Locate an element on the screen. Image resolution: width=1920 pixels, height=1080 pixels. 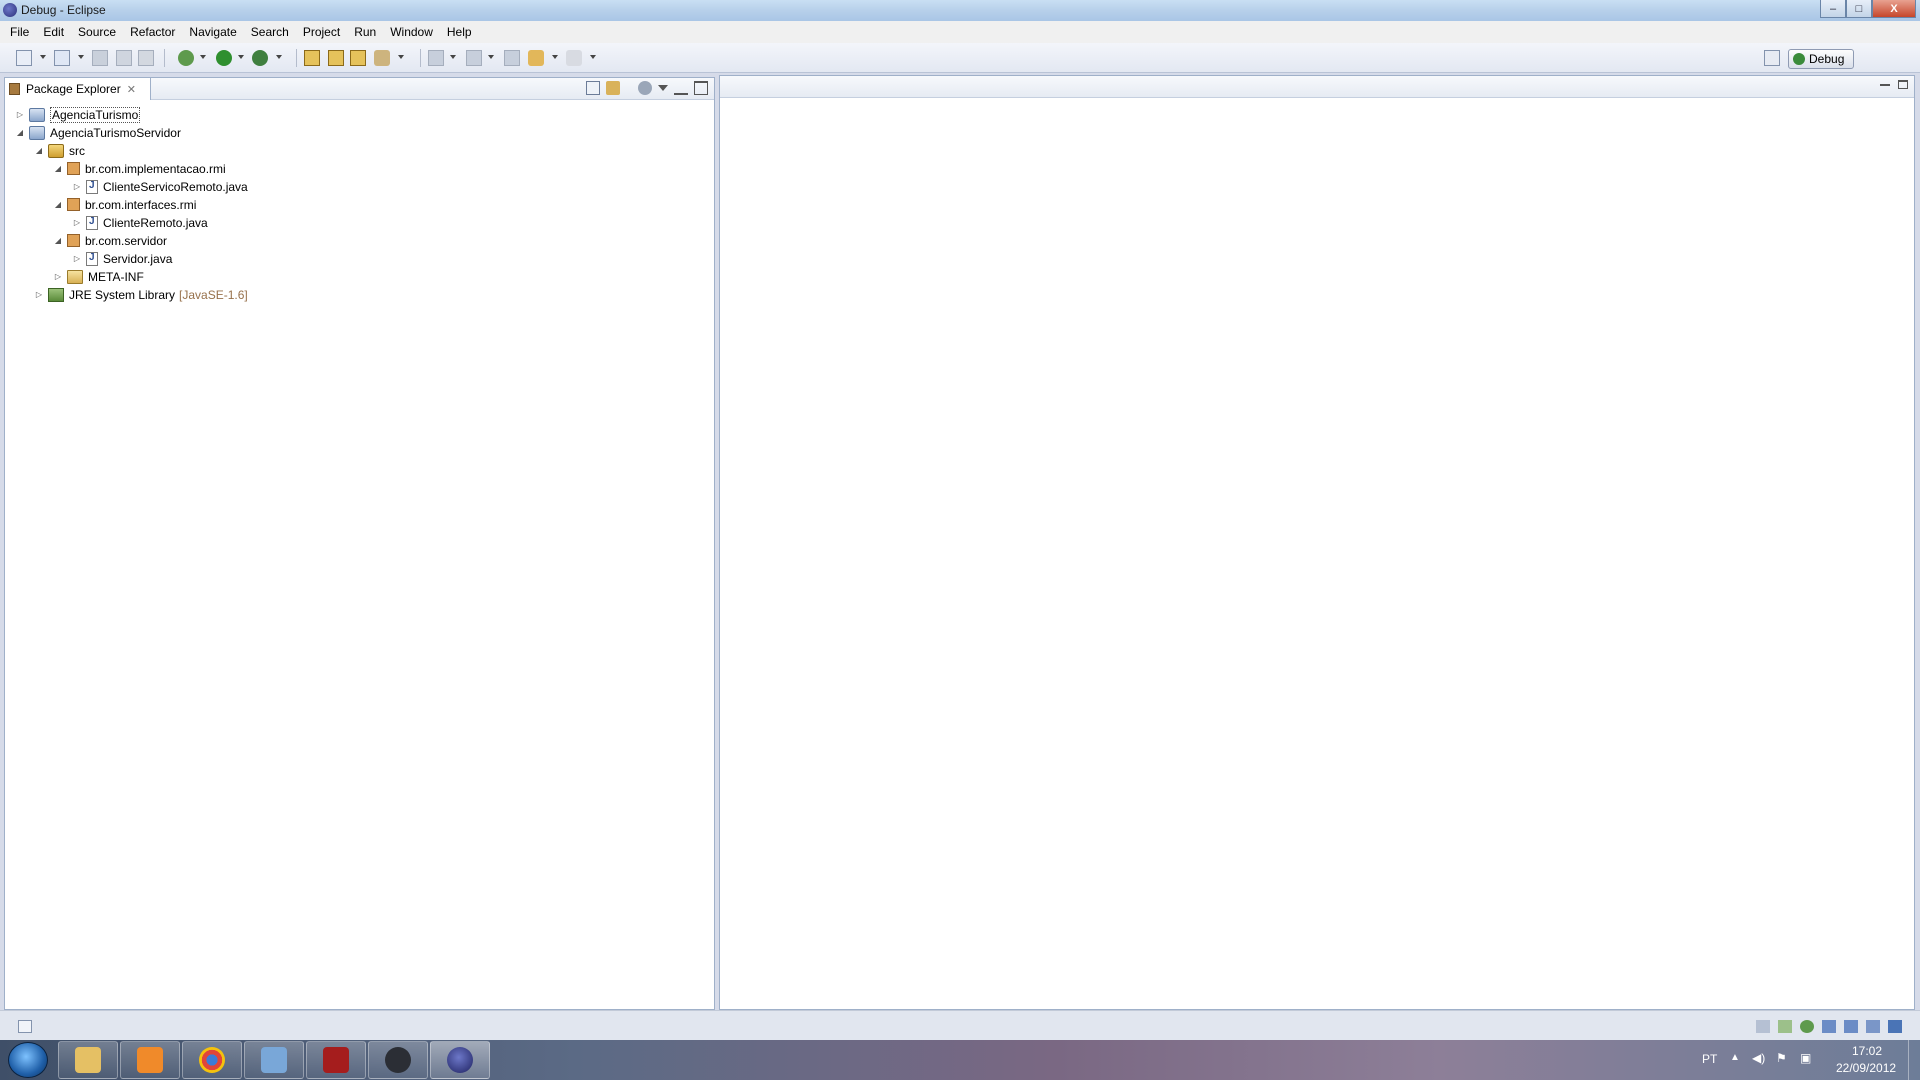
collapse-all-icon is located at coordinates (593, 88).